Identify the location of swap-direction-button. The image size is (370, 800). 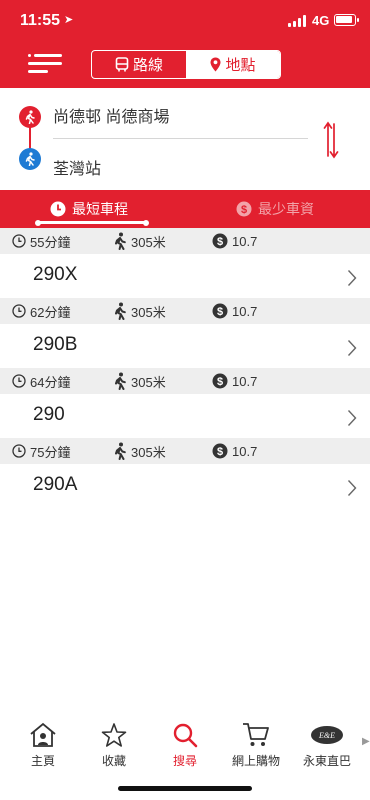
(331, 140).